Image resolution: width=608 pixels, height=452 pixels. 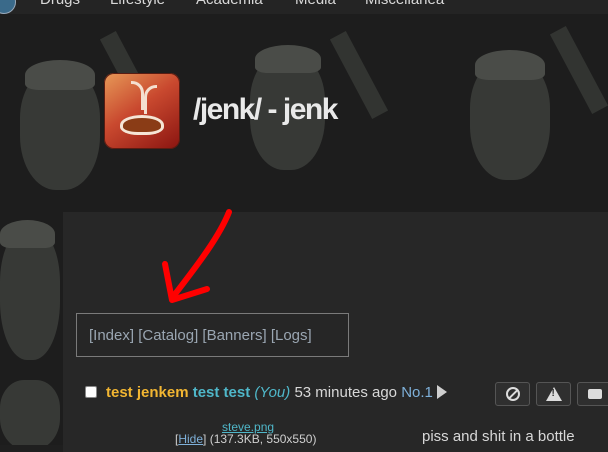 I want to click on message-icon, so click(x=594, y=394).